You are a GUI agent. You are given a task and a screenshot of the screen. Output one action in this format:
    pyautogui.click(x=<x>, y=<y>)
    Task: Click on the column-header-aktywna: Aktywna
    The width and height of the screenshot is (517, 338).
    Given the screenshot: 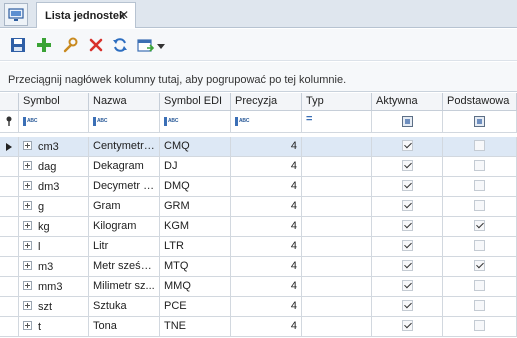 What is the action you would take?
    pyautogui.click(x=407, y=102)
    